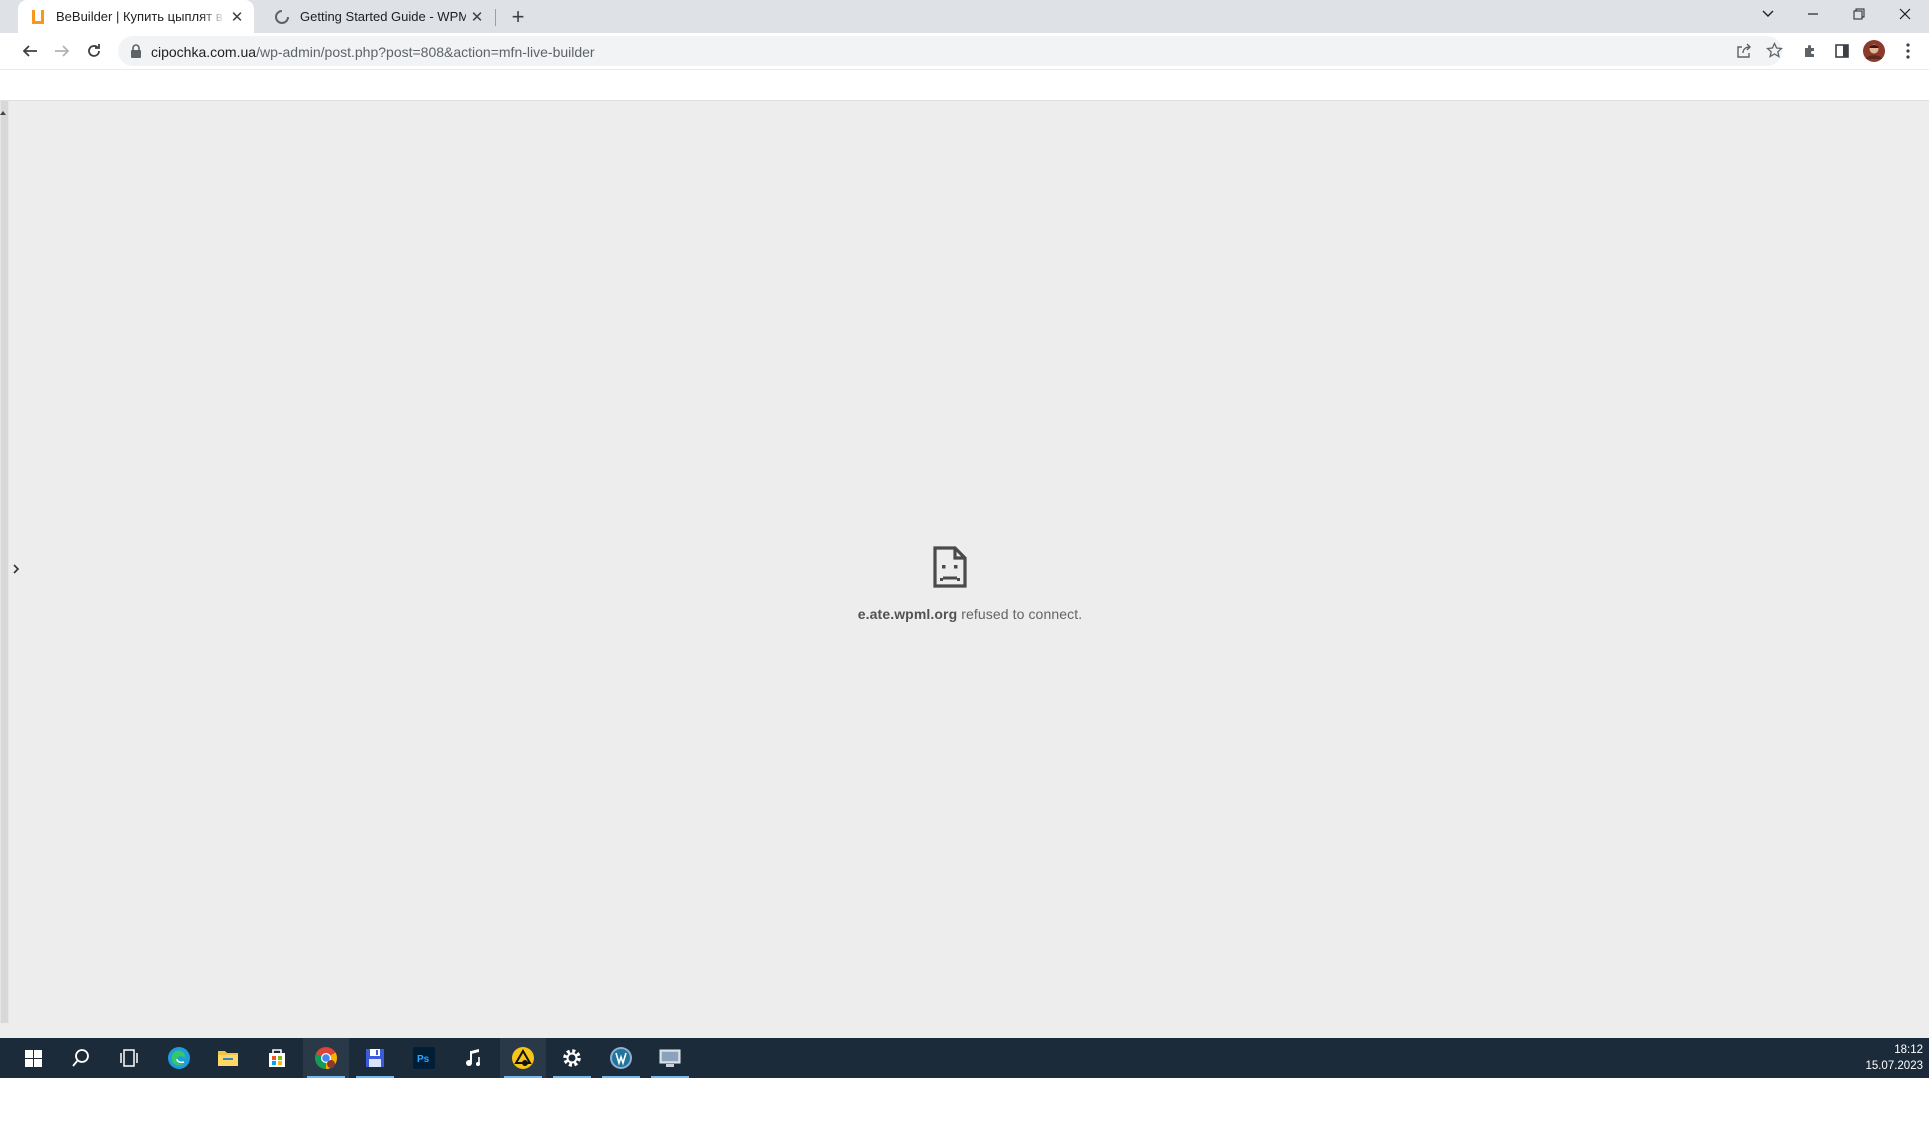 This screenshot has width=1929, height=1147. What do you see at coordinates (518, 16) in the screenshot?
I see `new-tab-button: +` at bounding box center [518, 16].